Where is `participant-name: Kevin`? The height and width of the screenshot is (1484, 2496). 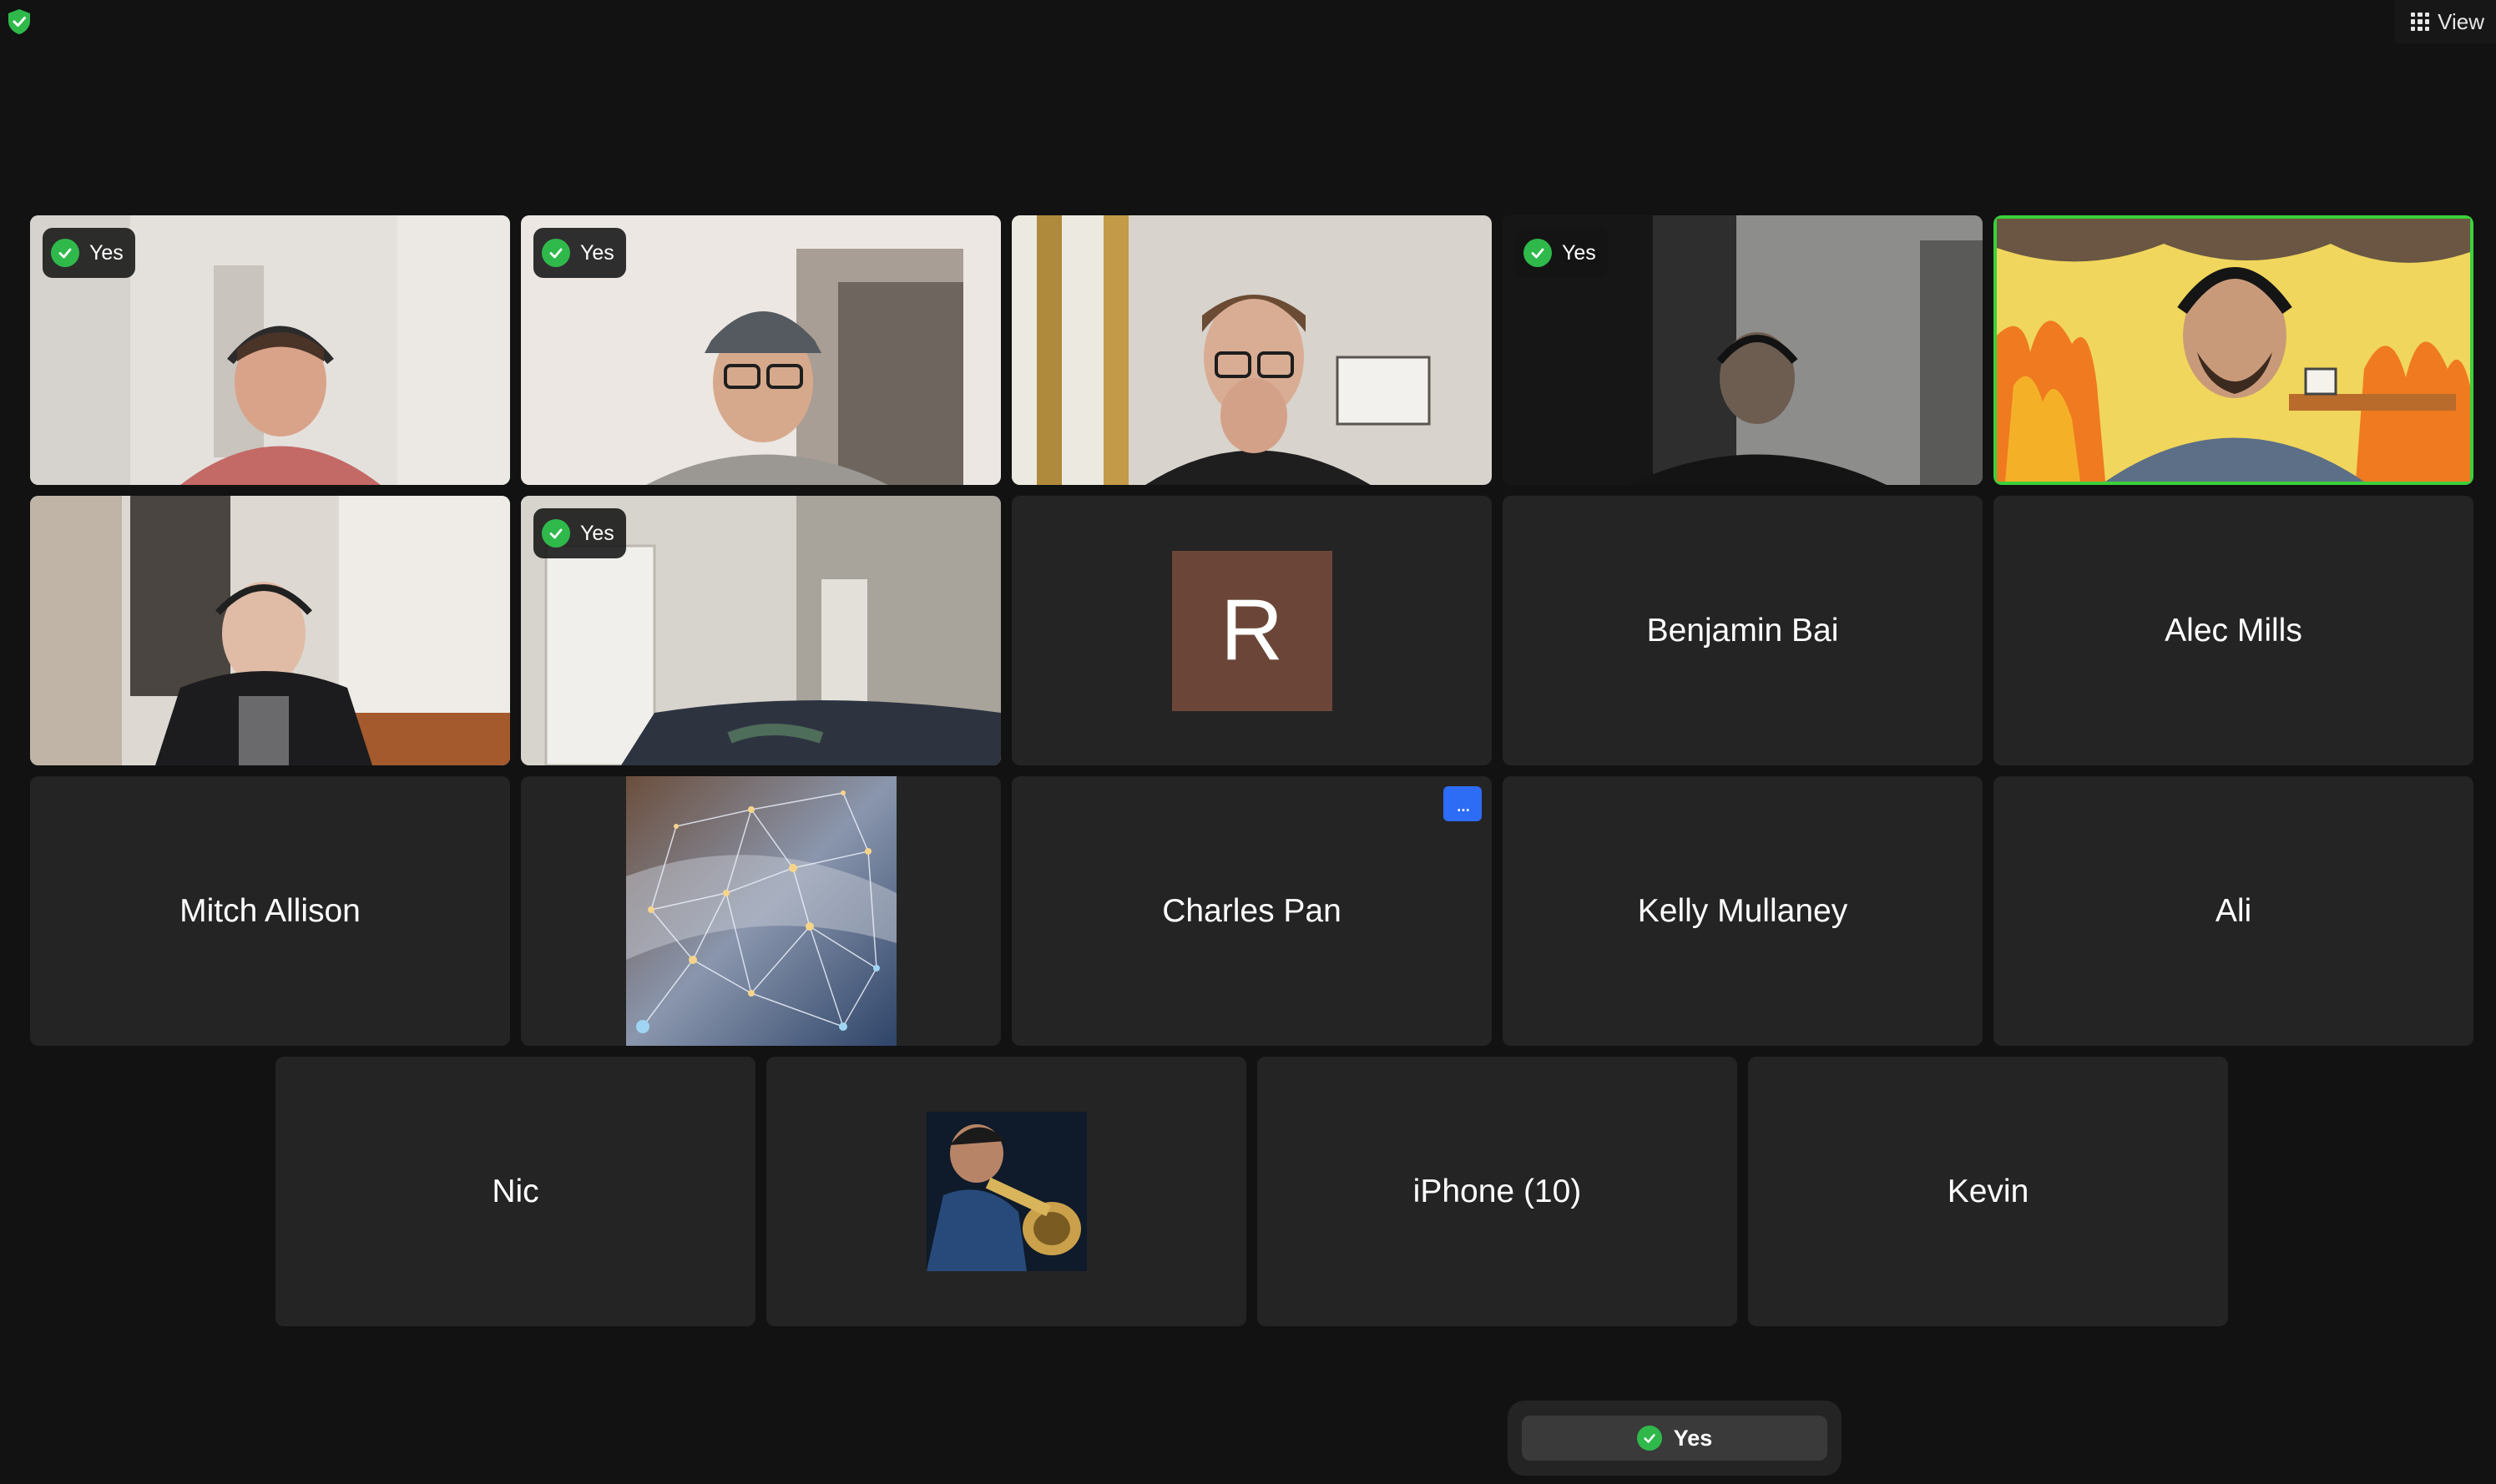
participant-name: Kevin is located at coordinates (1988, 1191).